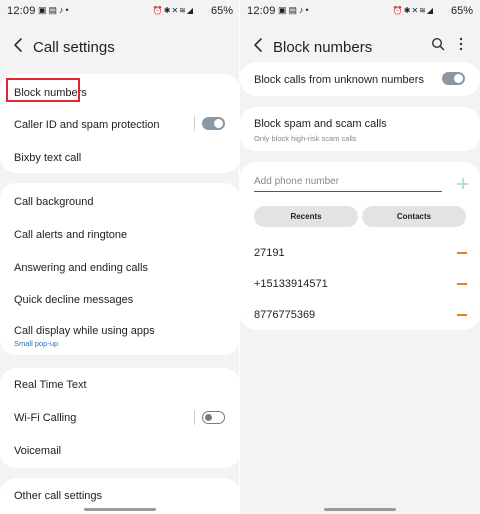 Image resolution: width=480 pixels, height=514 pixels. Describe the element at coordinates (348, 191) in the screenshot. I see `input-underline` at that location.